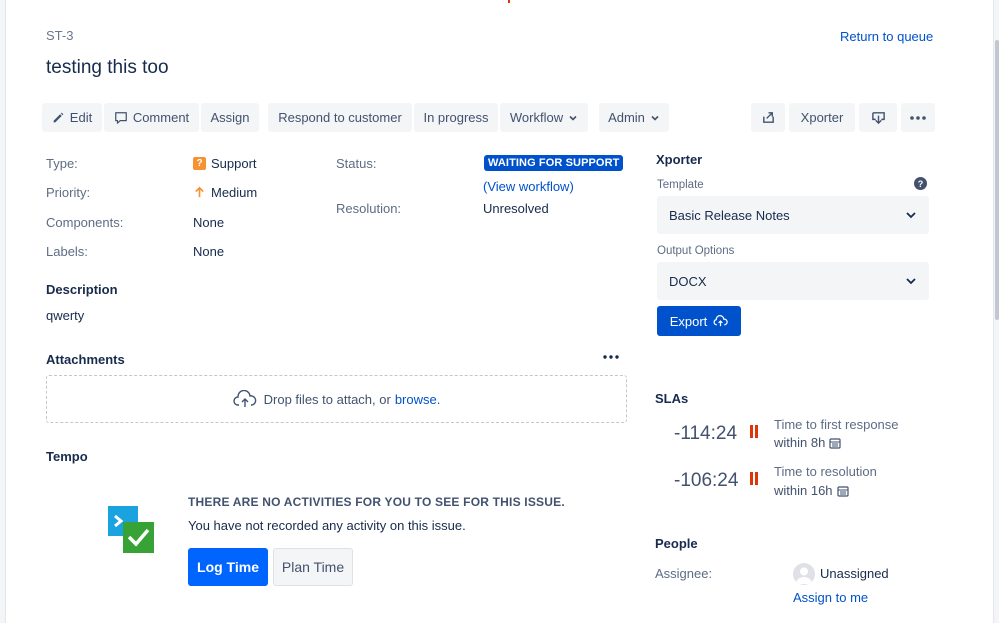  I want to click on issue-key: ST-3, so click(59, 35).